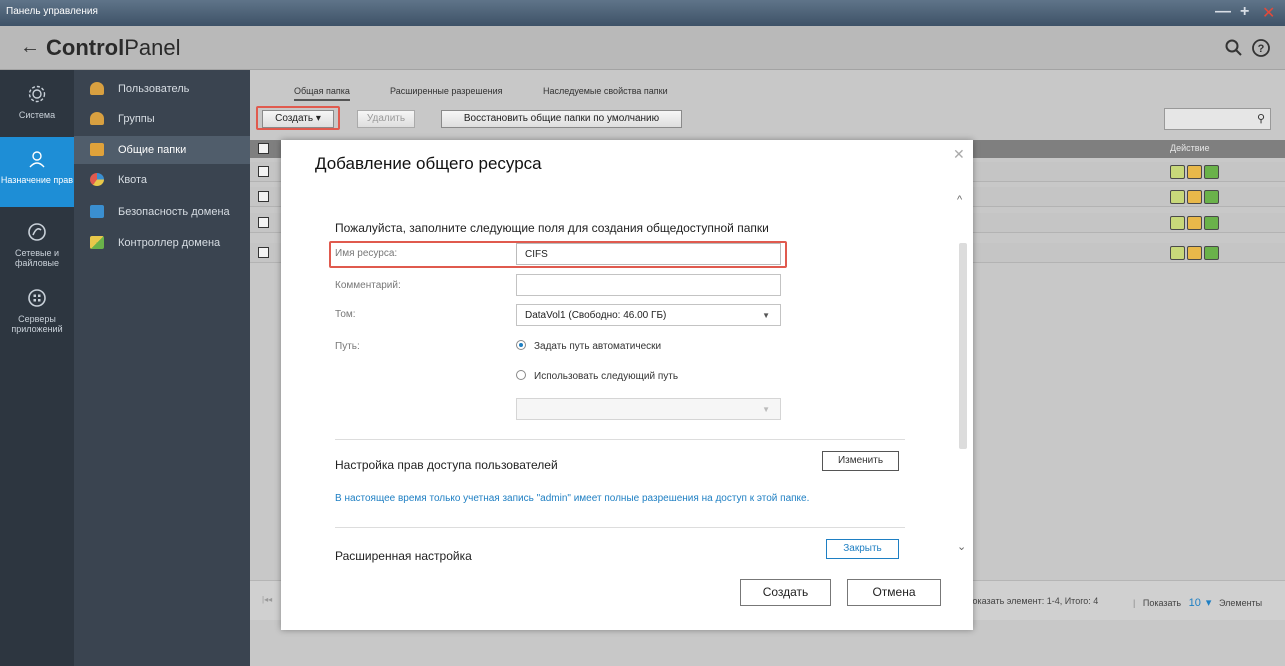 The width and height of the screenshot is (1285, 666). Describe the element at coordinates (1234, 48) in the screenshot. I see `search-icon` at that location.